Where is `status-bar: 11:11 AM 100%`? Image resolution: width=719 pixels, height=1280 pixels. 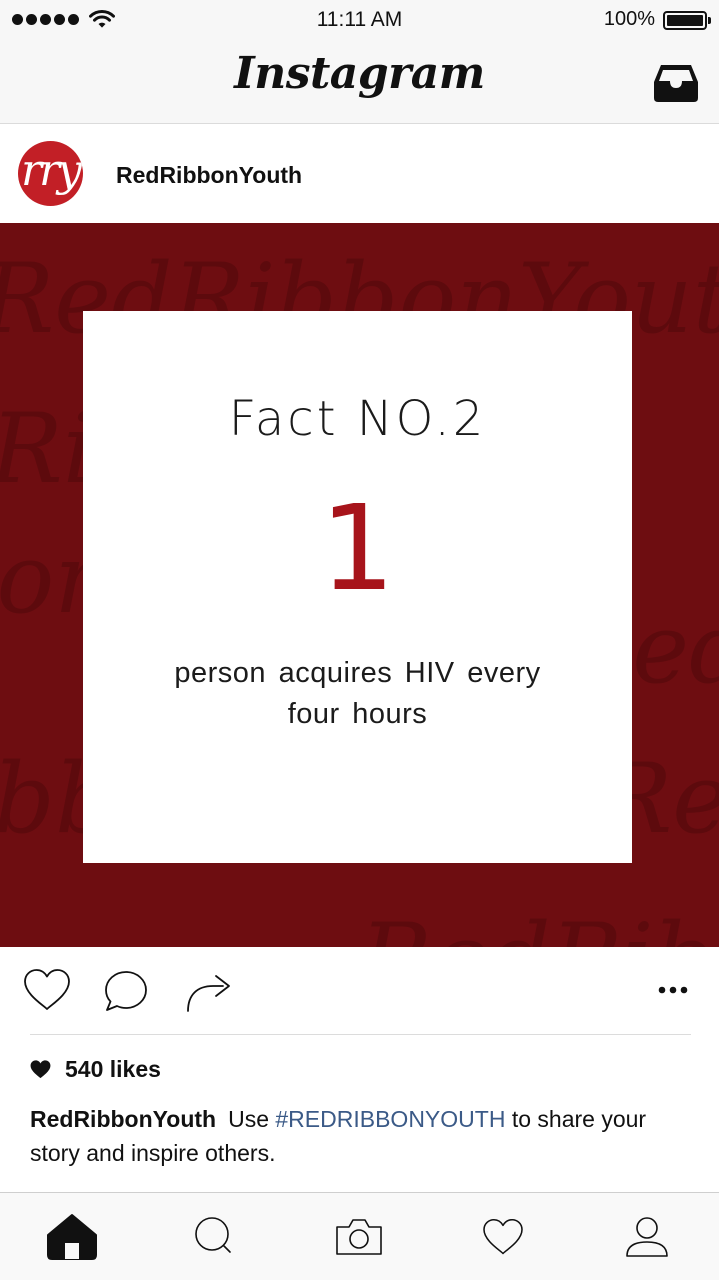
status-bar: 11:11 AM 100% is located at coordinates (359, 20).